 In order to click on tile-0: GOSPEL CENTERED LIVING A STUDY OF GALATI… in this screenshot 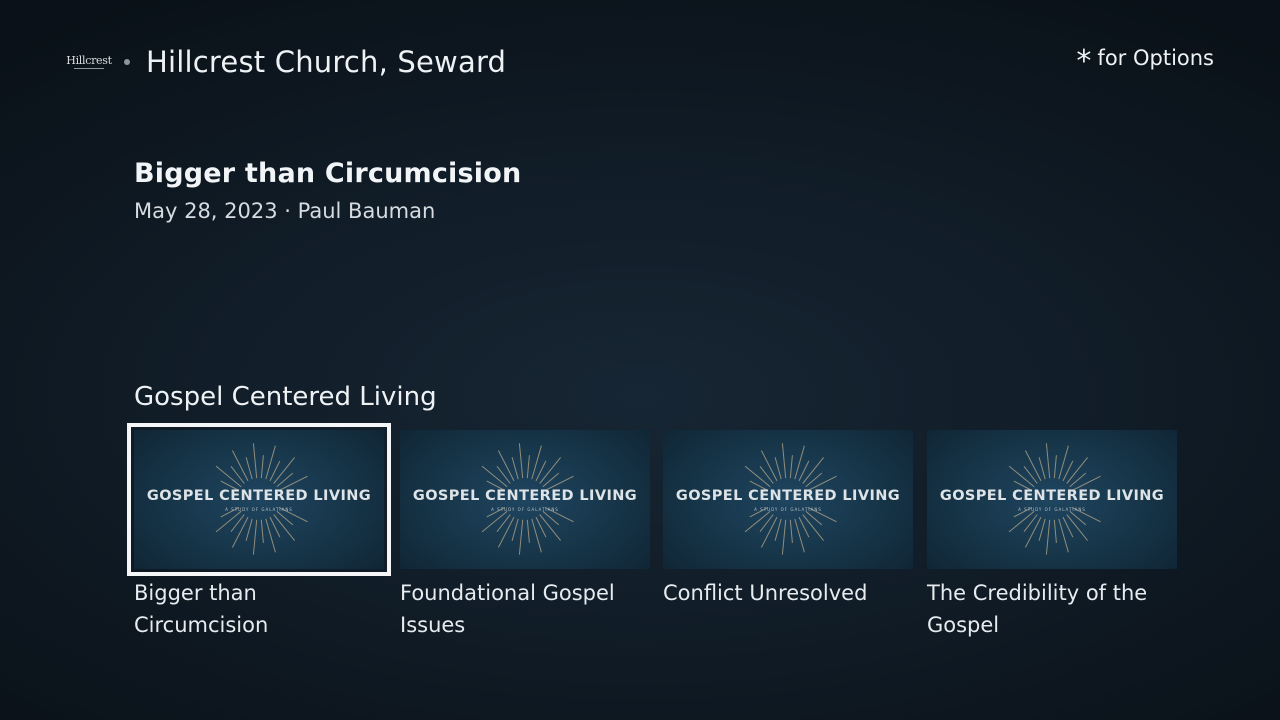, I will do `click(259, 532)`.